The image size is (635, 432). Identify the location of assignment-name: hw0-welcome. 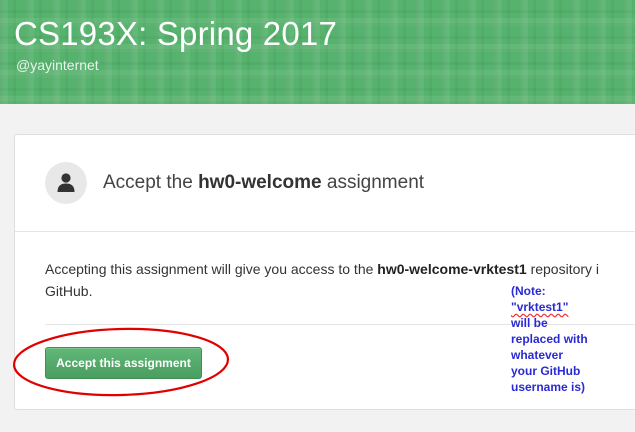
(260, 182).